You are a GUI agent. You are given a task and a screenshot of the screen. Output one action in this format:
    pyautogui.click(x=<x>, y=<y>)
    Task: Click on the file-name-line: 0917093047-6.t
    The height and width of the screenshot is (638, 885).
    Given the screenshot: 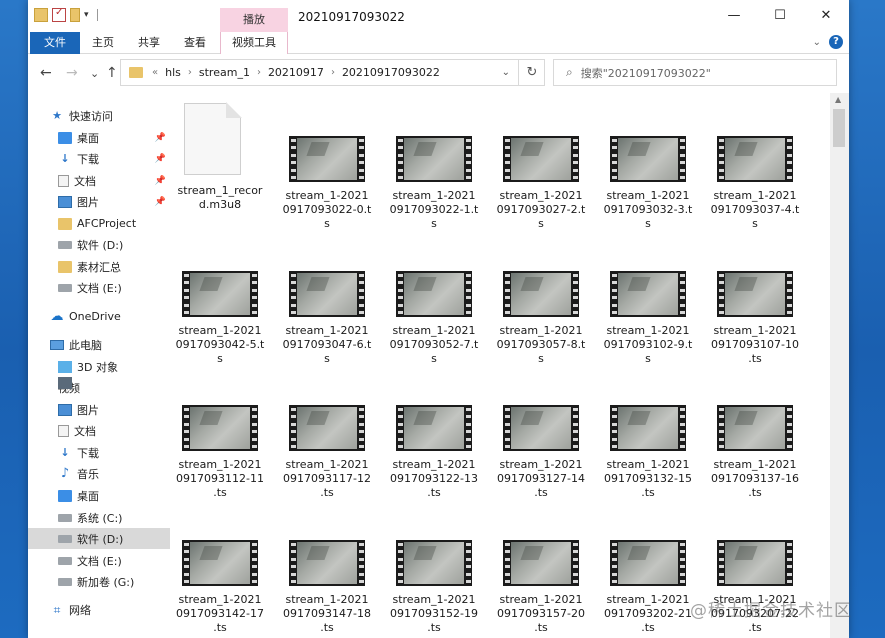 What is the action you would take?
    pyautogui.click(x=327, y=344)
    